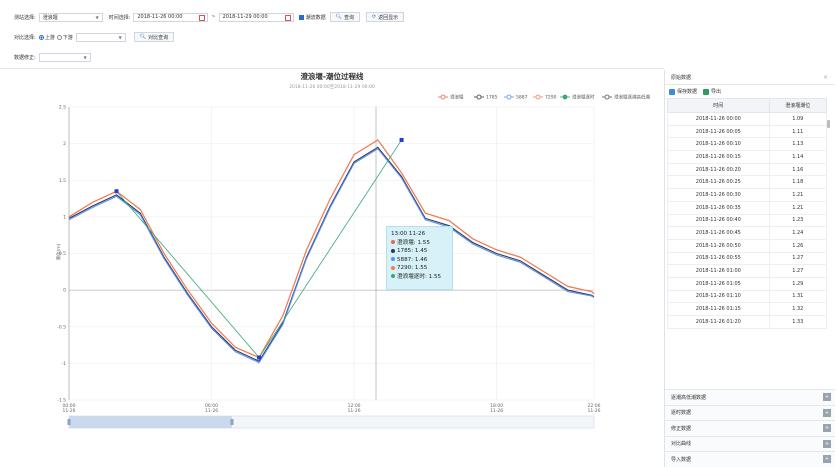  Describe the element at coordinates (171, 17) in the screenshot. I see `start-date-input: 2018-11-26 00:00` at that location.